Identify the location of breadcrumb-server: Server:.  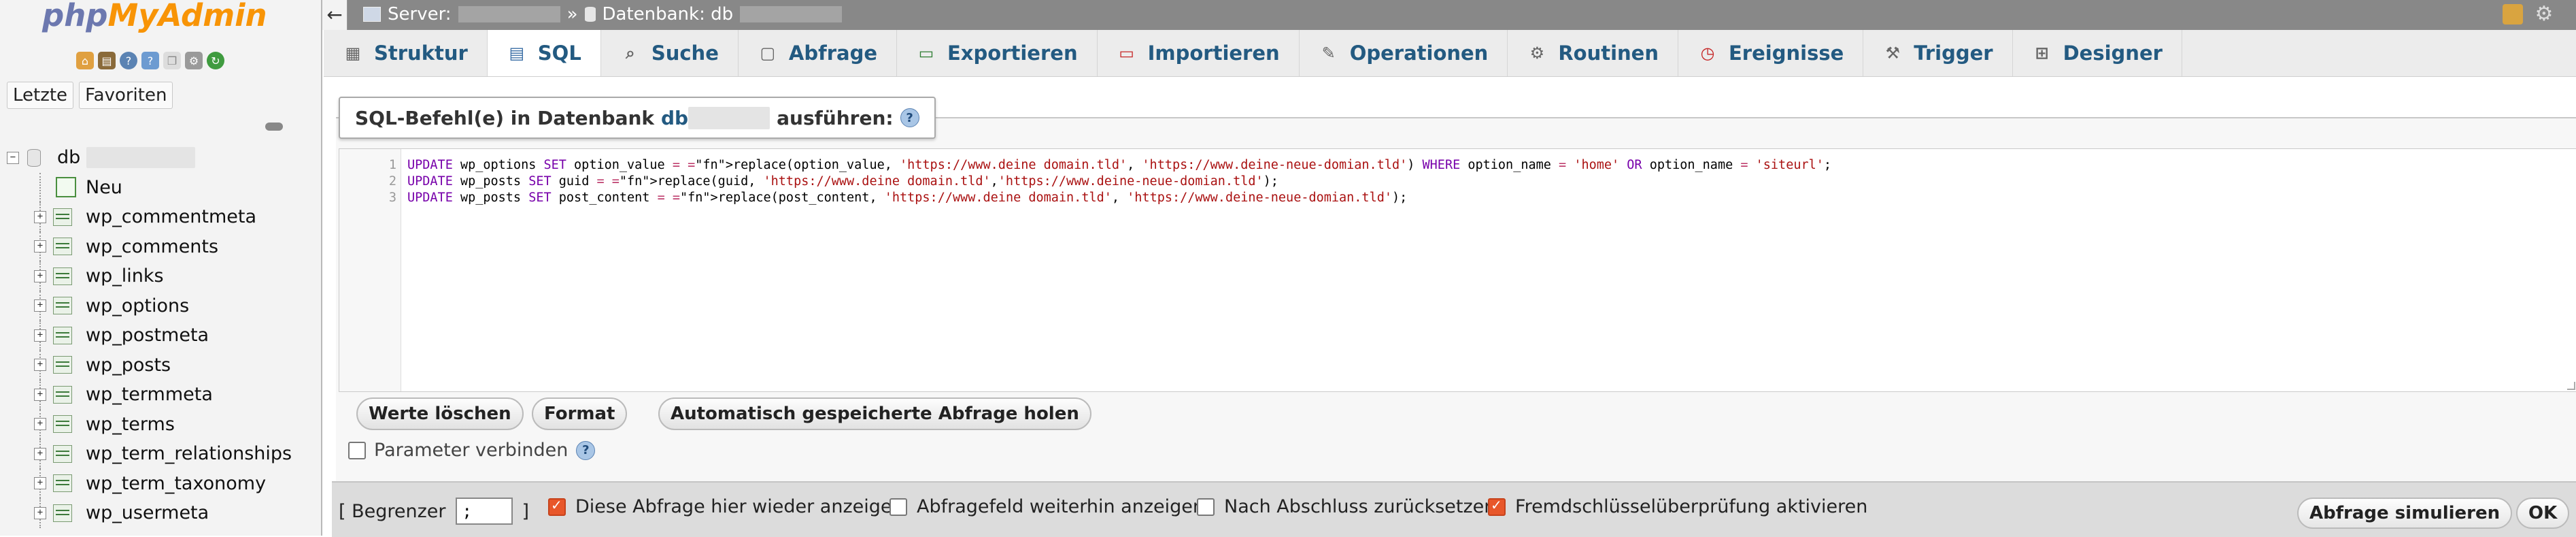
(420, 15).